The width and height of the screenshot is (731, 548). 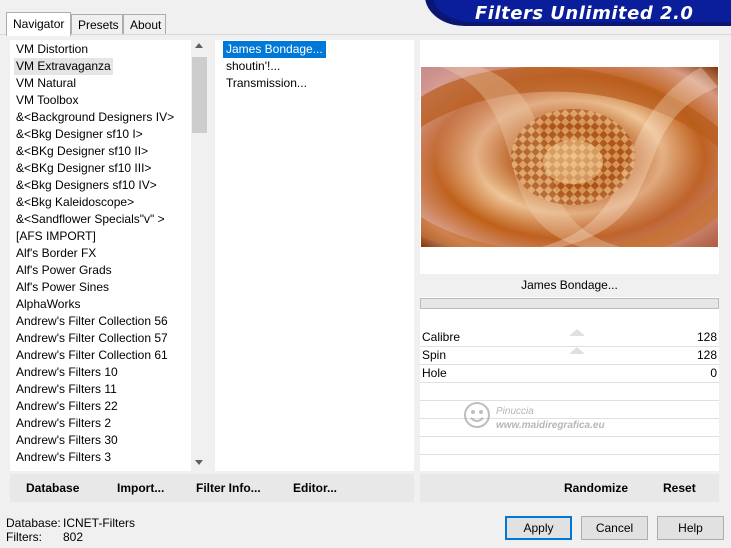 What do you see at coordinates (92, 321) in the screenshot?
I see `category-item: Andrew's Filter Collection 56` at bounding box center [92, 321].